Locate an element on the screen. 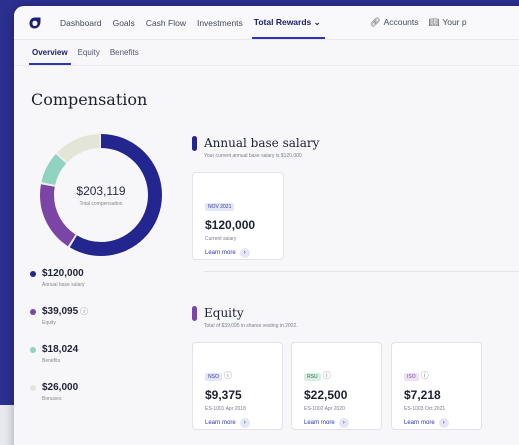  donut-center: $203,119 Total compensation is located at coordinates (101, 195).